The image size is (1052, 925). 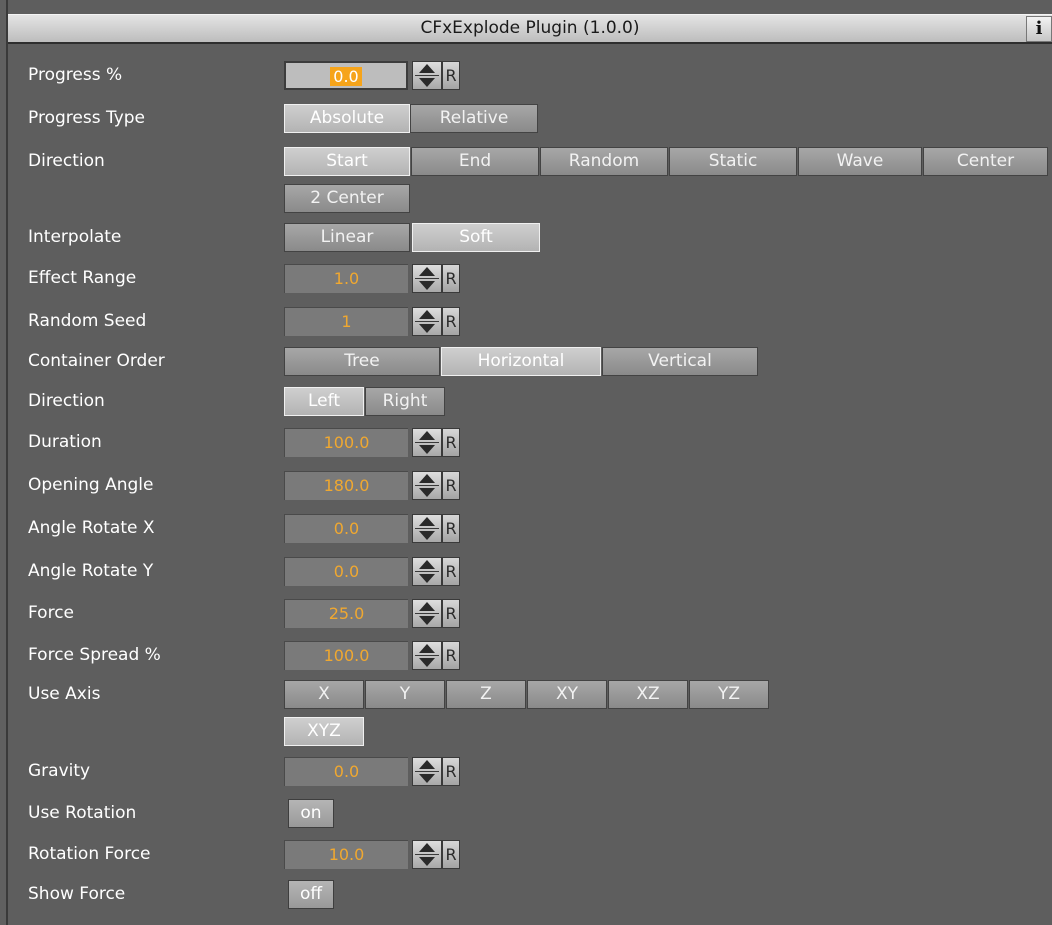 I want to click on gravity-spinner, so click(x=427, y=771).